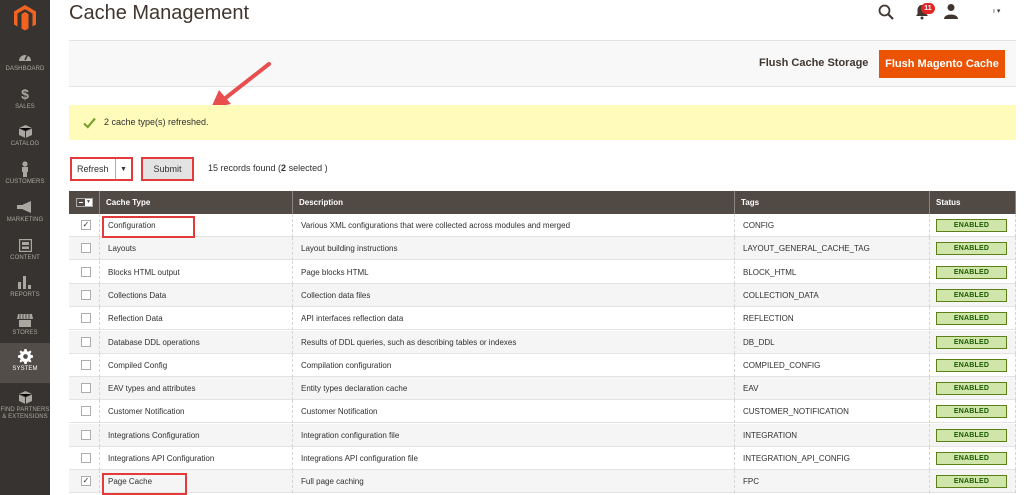 This screenshot has height=495, width=1024. What do you see at coordinates (25, 363) in the screenshot?
I see `sidebar-item-system: SYSTEM` at bounding box center [25, 363].